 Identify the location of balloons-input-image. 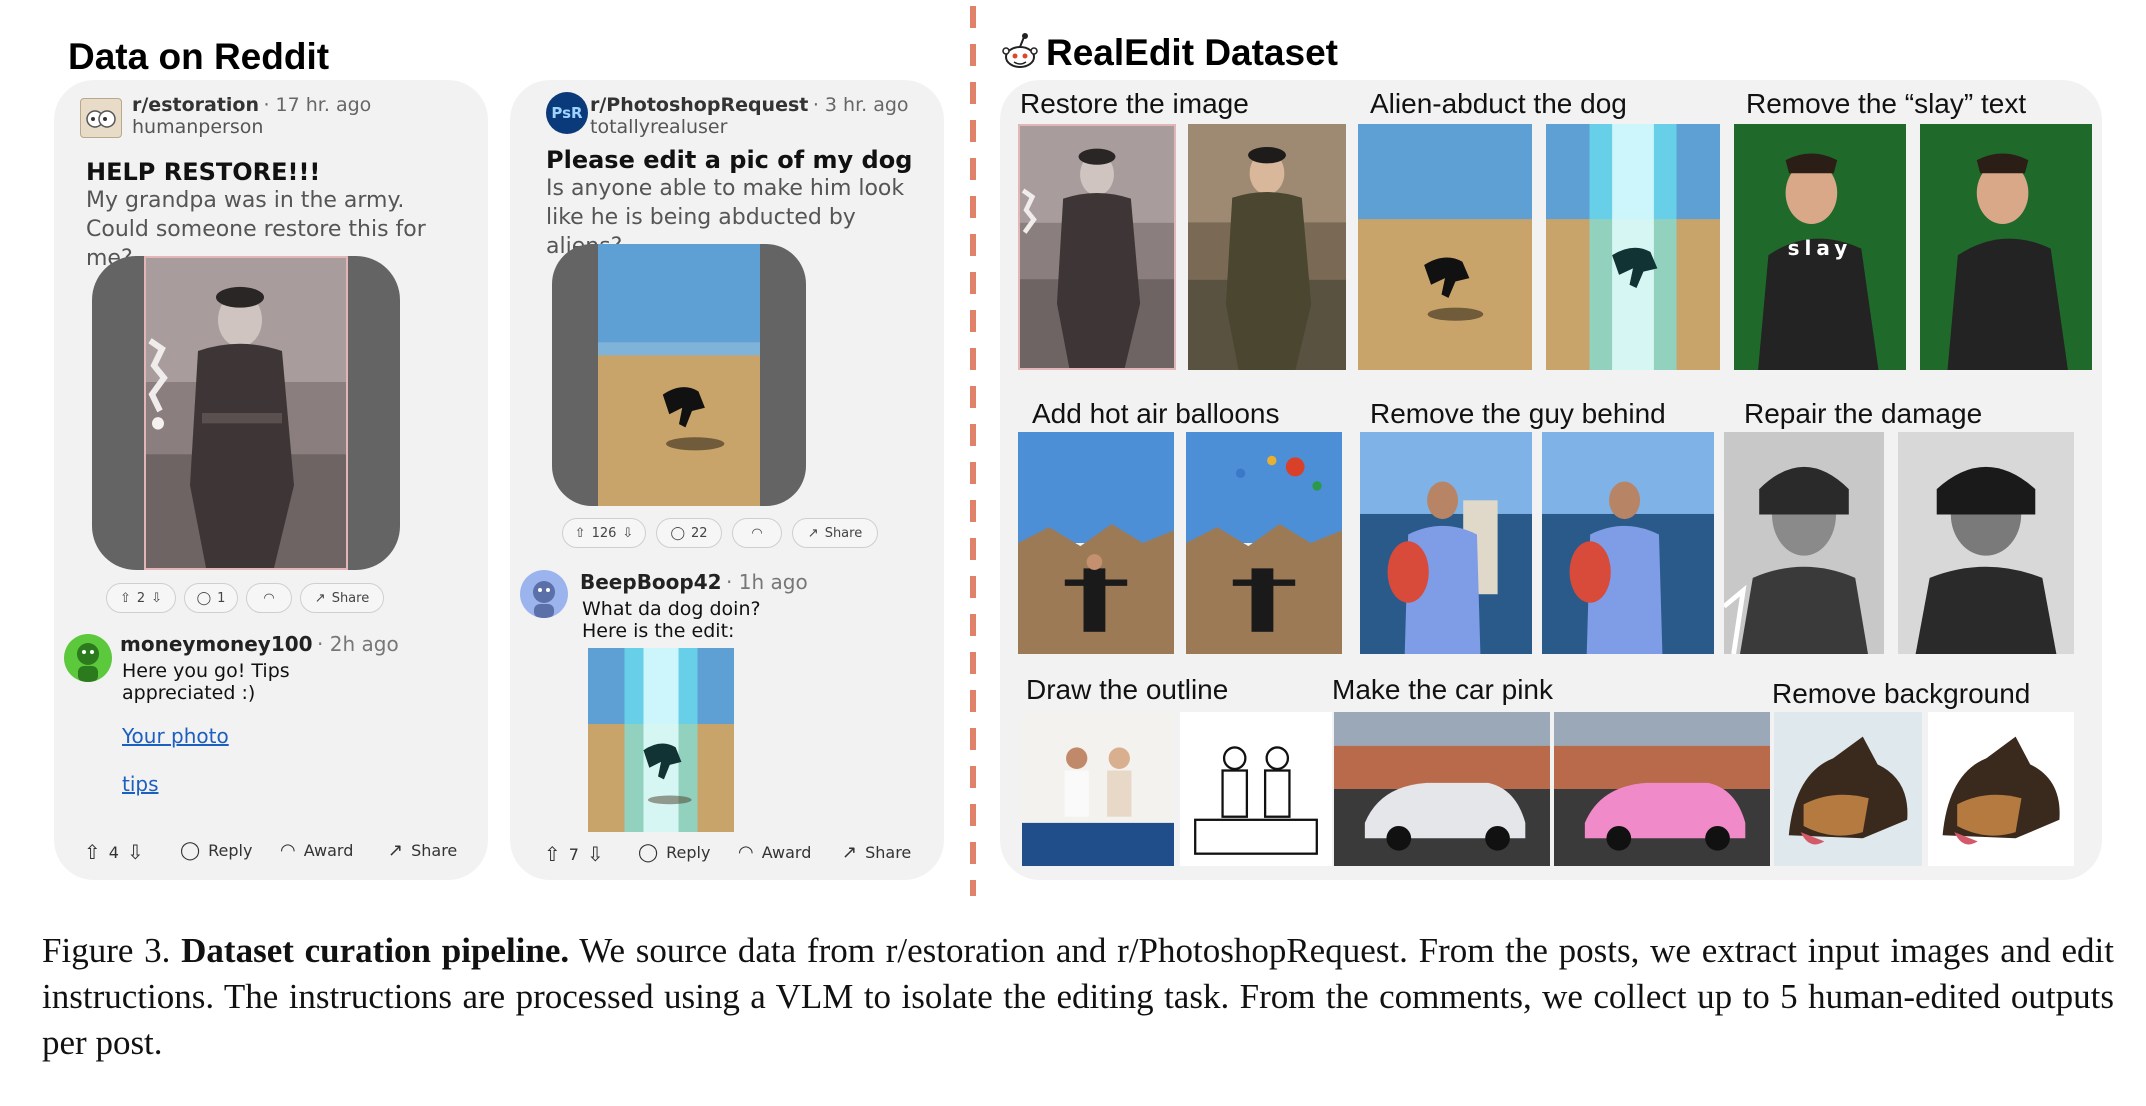
(1096, 543).